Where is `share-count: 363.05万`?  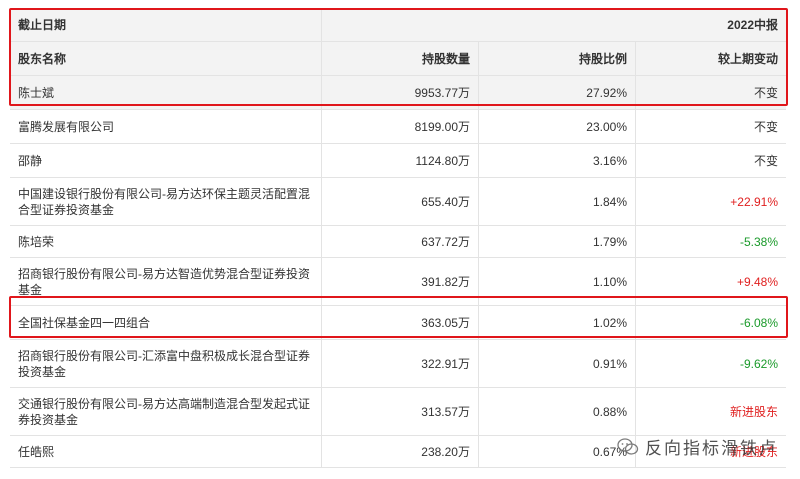 share-count: 363.05万 is located at coordinates (400, 322).